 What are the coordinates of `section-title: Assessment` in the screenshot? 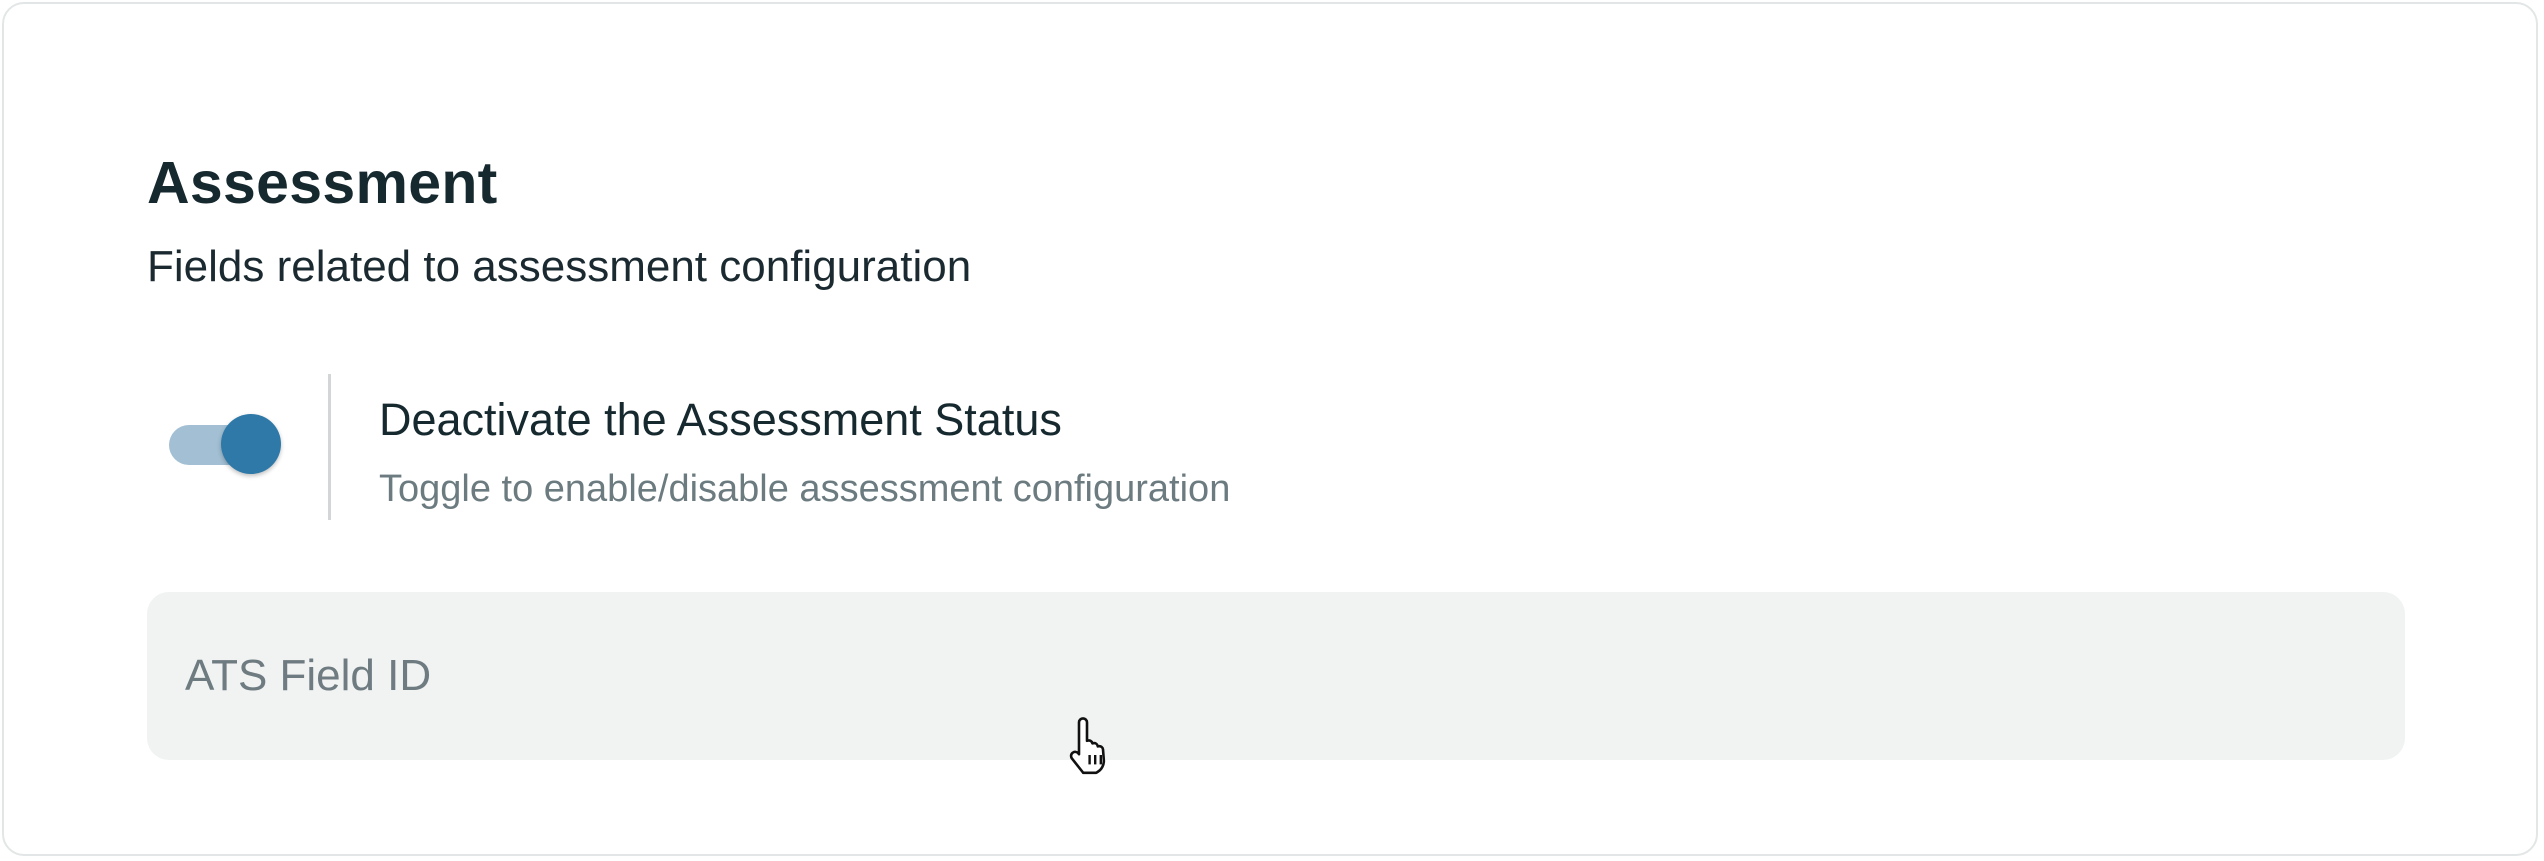 It's located at (322, 183).